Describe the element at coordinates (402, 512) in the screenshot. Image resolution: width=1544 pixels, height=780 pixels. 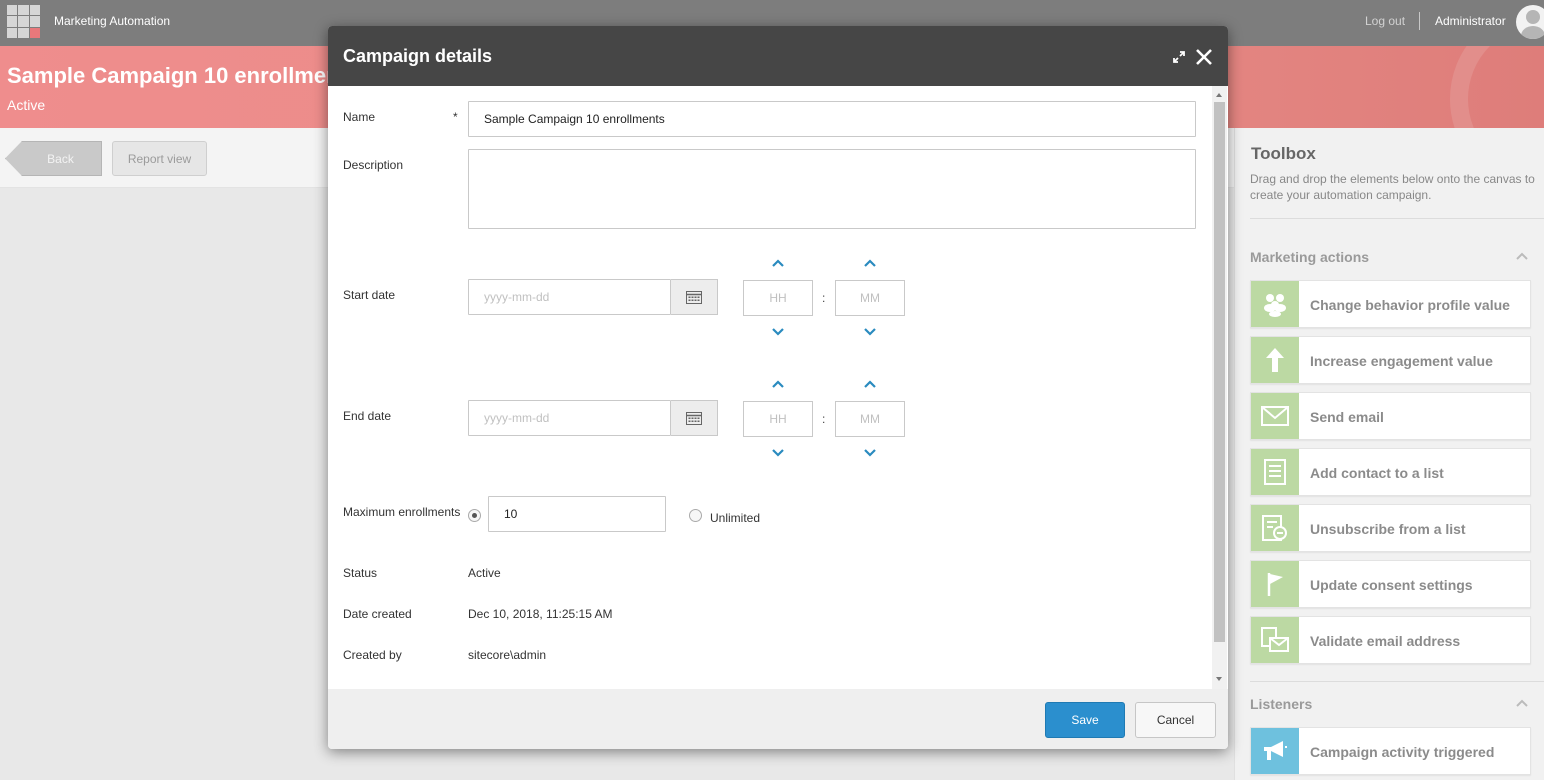
I see `max-enrollments-label: Maximum enrollments` at that location.